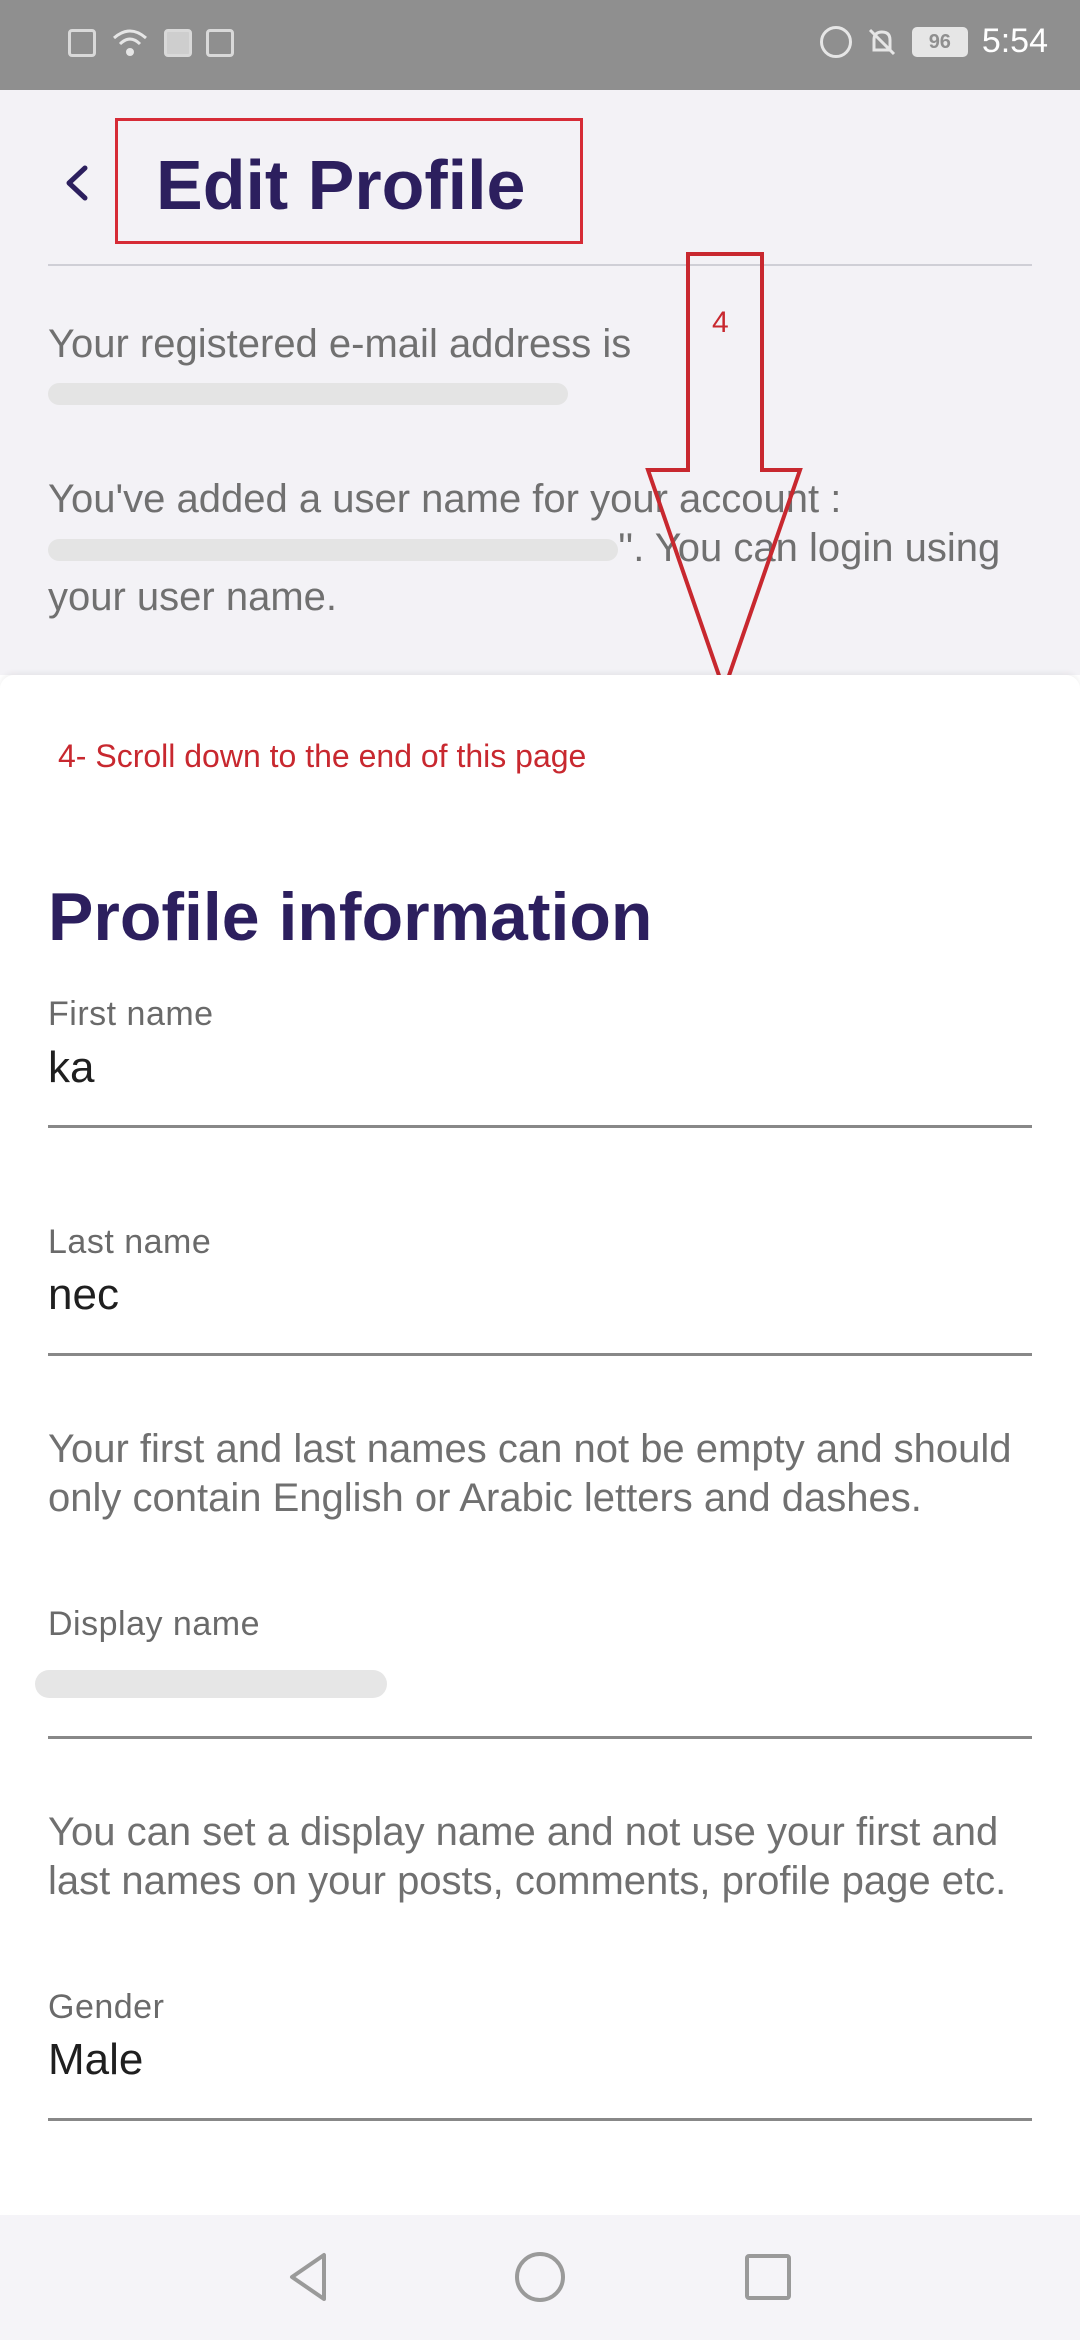 The image size is (1080, 2340). What do you see at coordinates (310, 2277) in the screenshot?
I see `back-triangle-icon` at bounding box center [310, 2277].